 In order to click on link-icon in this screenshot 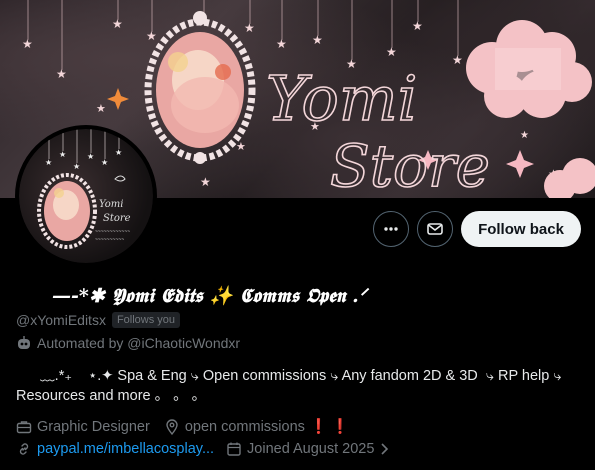, I will do `click(24, 449)`.